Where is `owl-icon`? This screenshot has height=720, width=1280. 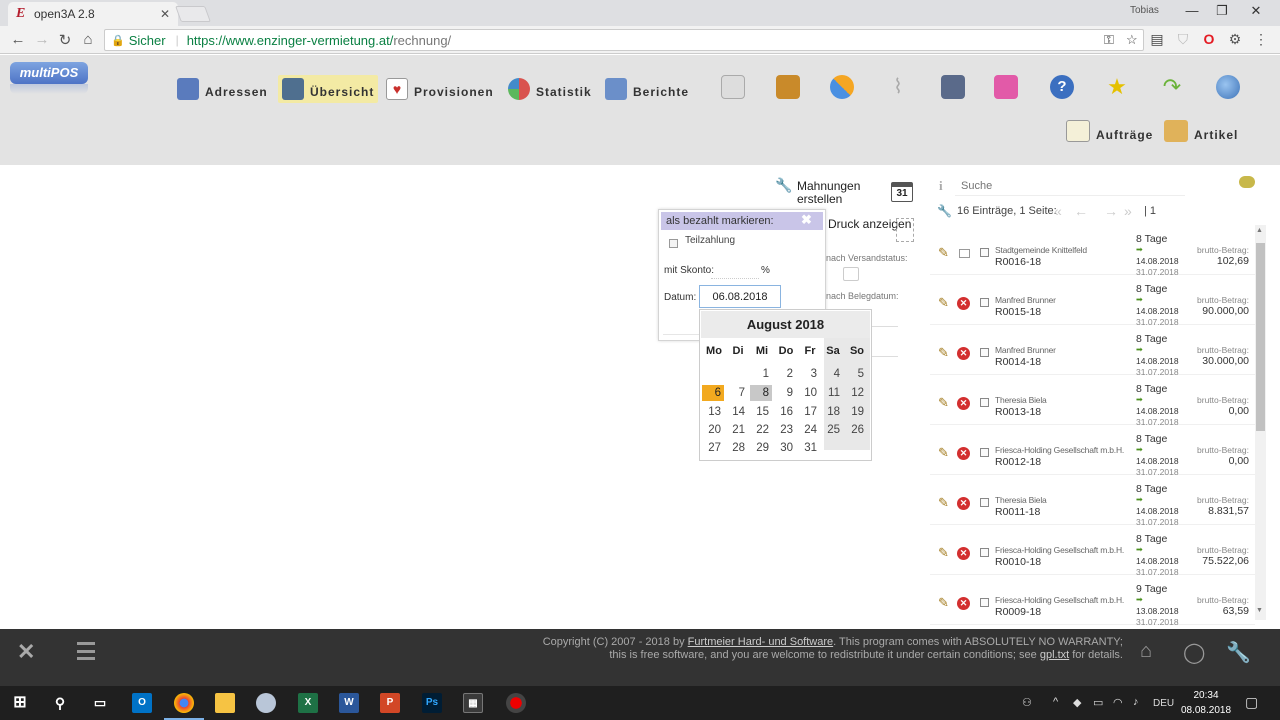
owl-icon is located at coordinates (1247, 182).